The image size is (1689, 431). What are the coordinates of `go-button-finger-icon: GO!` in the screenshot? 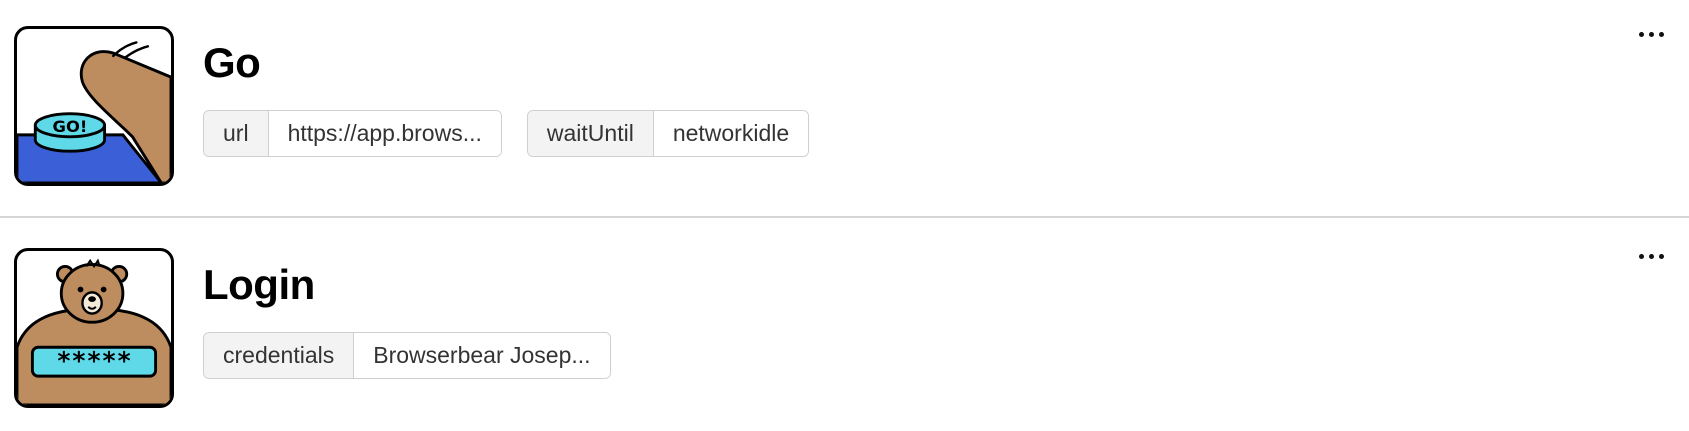 It's located at (94, 106).